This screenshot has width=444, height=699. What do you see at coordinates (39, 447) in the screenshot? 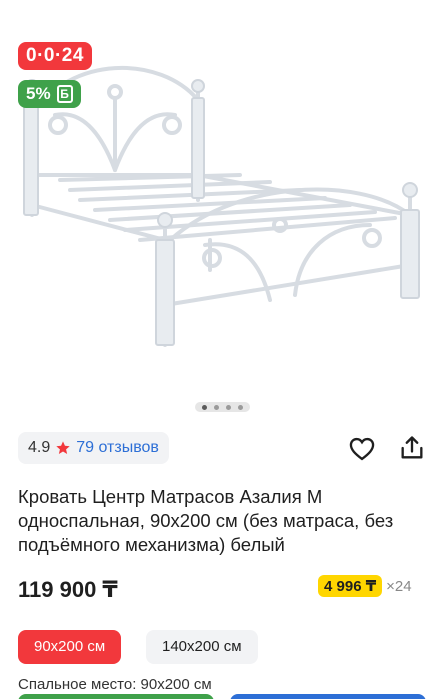
I see `rating-value: 4.9` at bounding box center [39, 447].